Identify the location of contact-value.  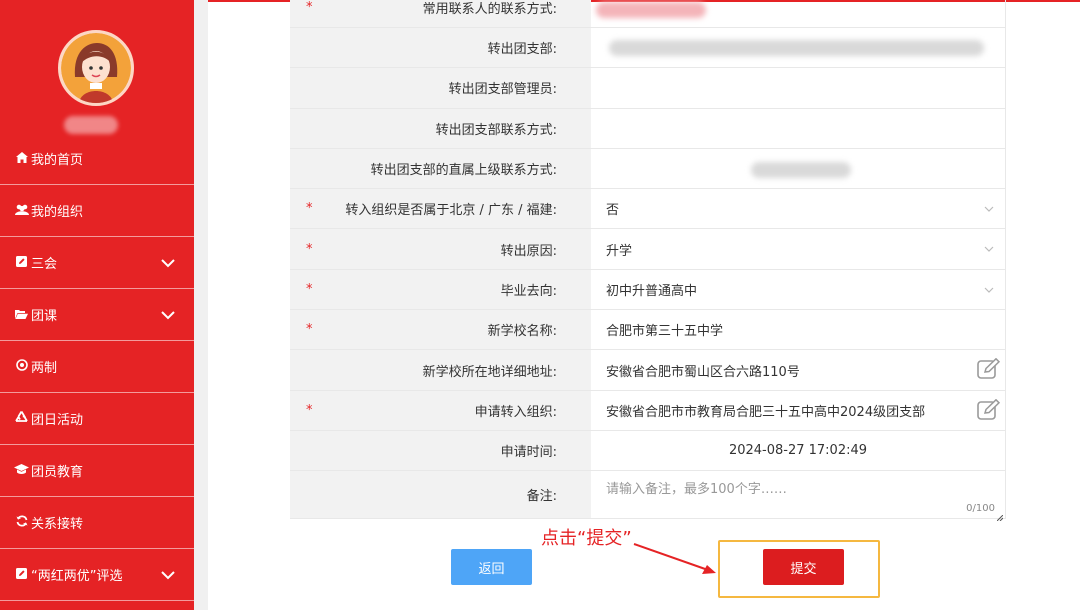
(798, 13).